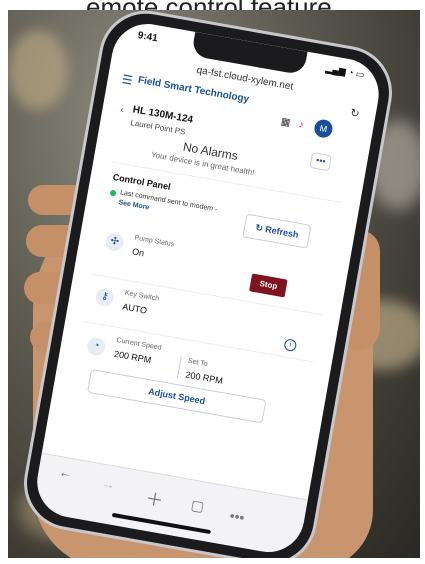 This screenshot has width=425, height=564. I want to click on fan-icon: ✣, so click(114, 242).